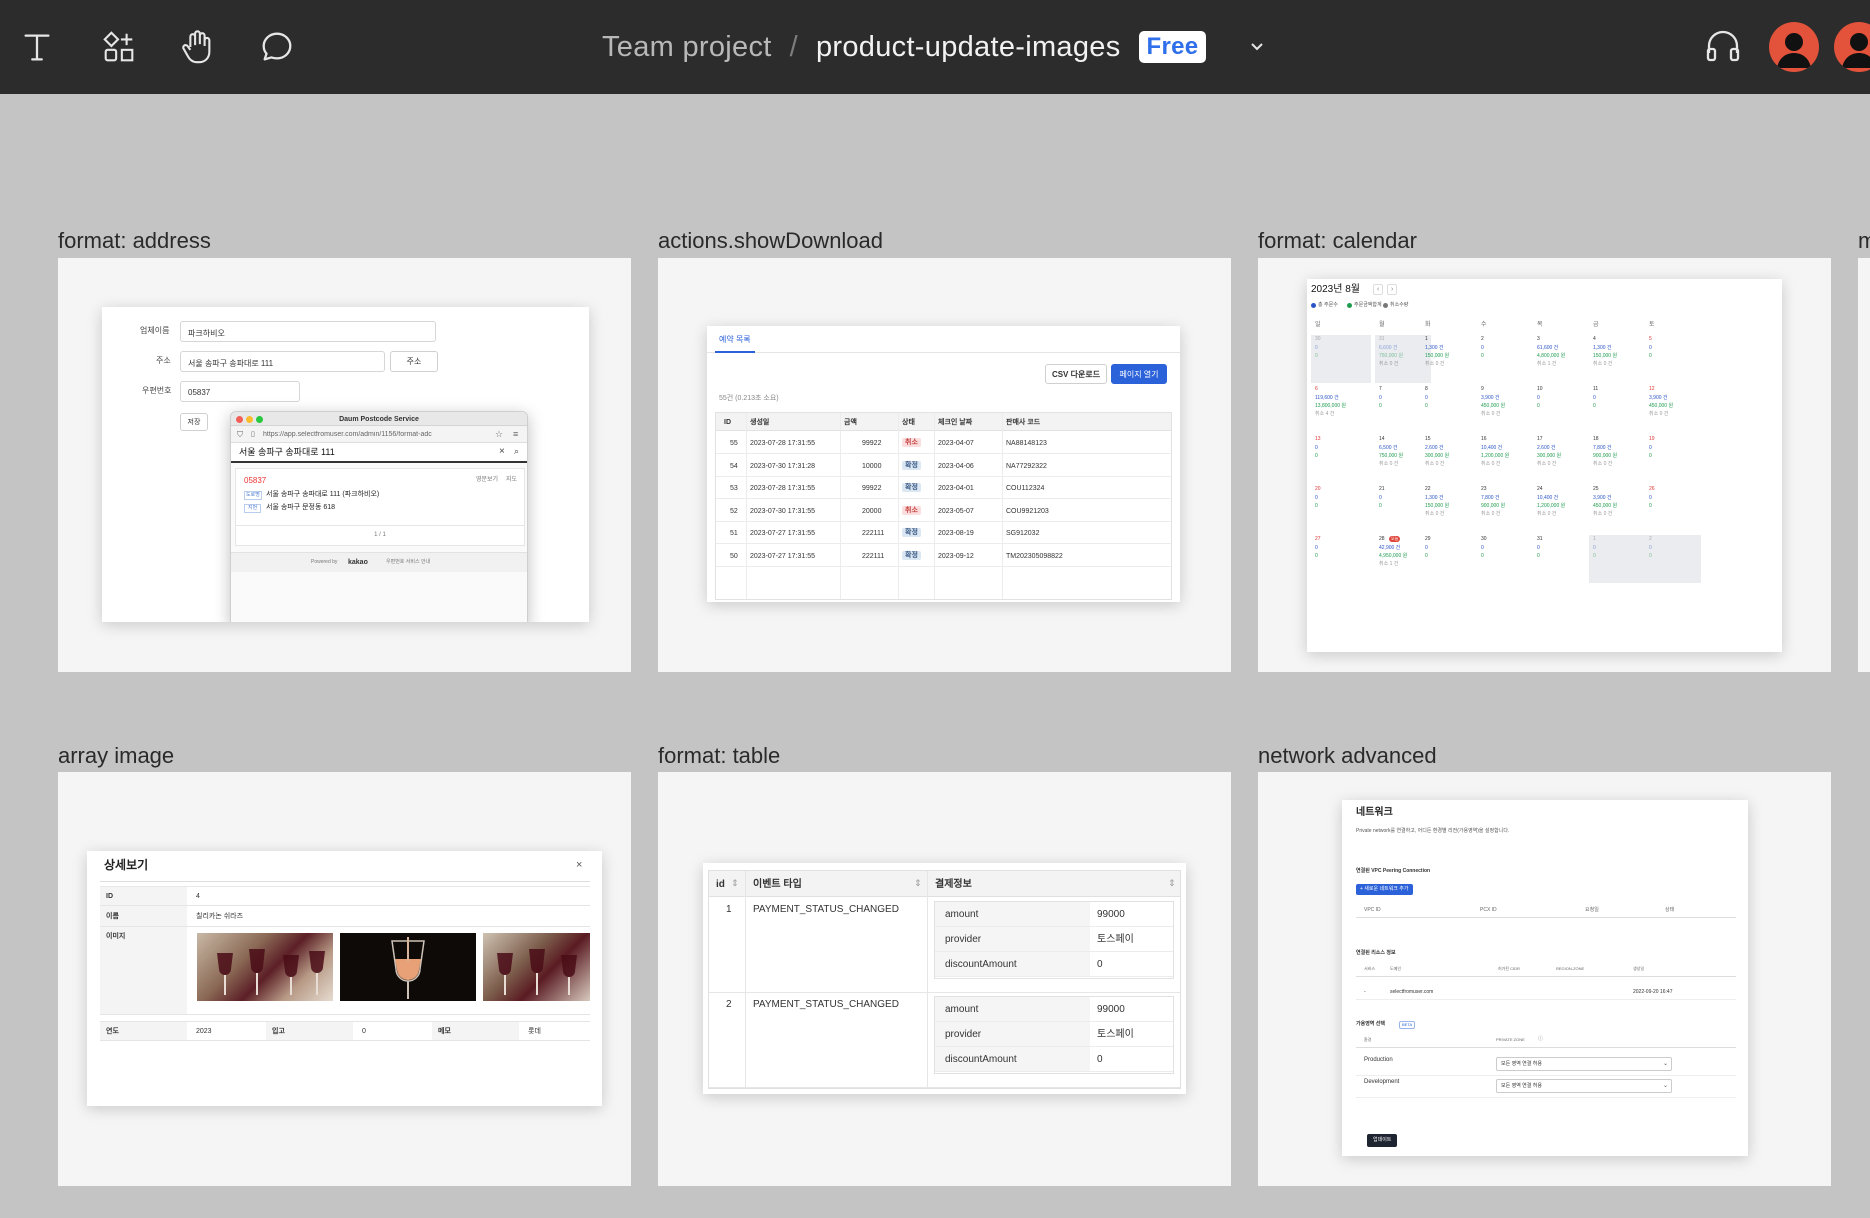 The height and width of the screenshot is (1218, 1870). What do you see at coordinates (777, 885) in the screenshot?
I see `col-event-type: 이벤트 타입` at bounding box center [777, 885].